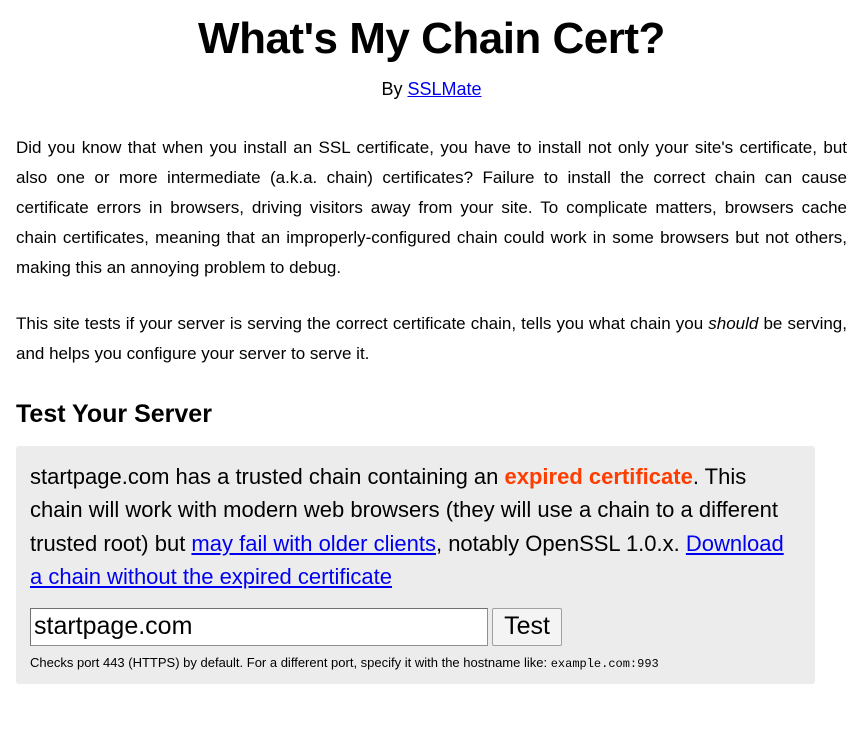 This screenshot has width=863, height=753. I want to click on page-title: What's My Chain Cert?, so click(431, 38).